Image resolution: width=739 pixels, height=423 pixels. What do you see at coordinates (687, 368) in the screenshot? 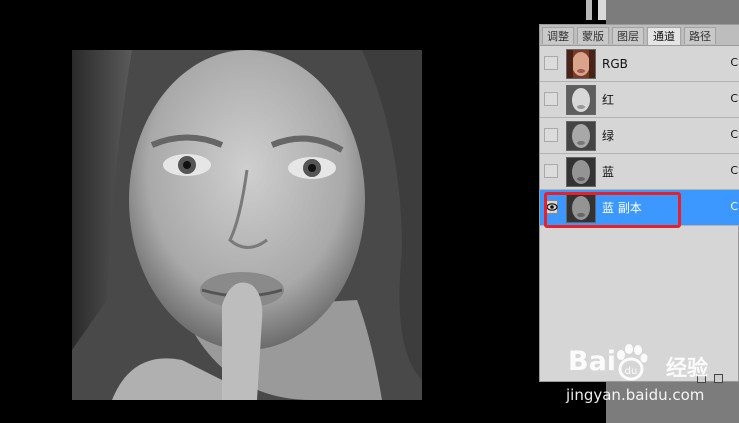
I see `watermark-chinese-text: 经验` at bounding box center [687, 368].